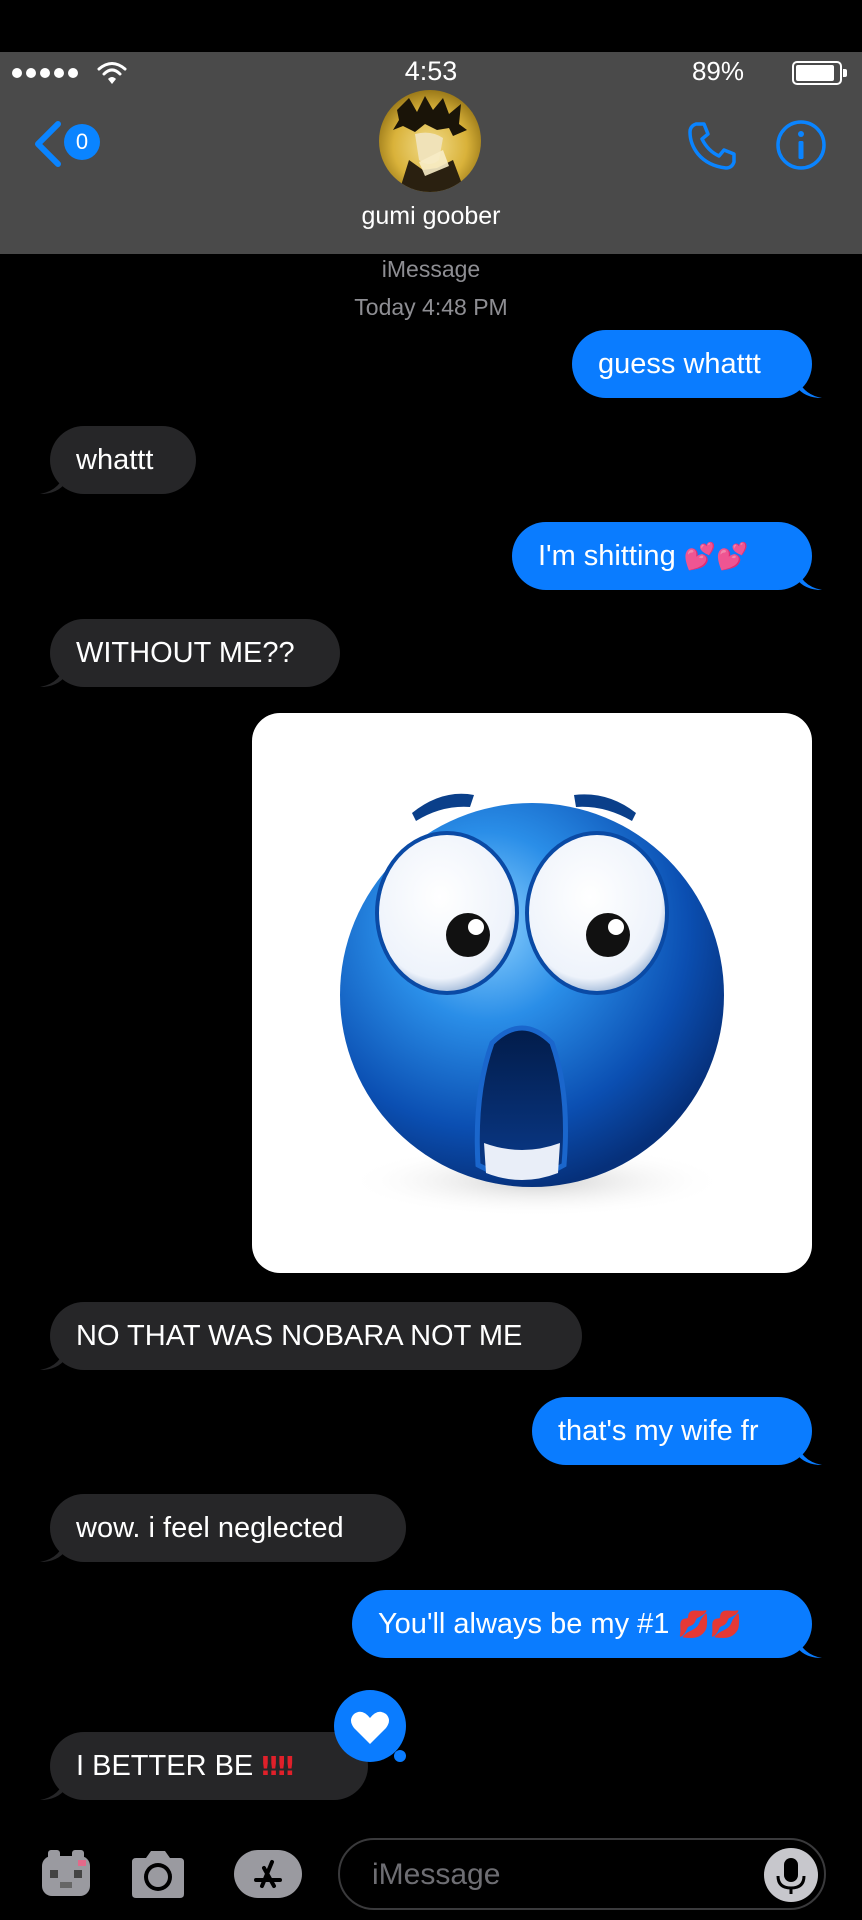  What do you see at coordinates (82, 142) in the screenshot?
I see `unread-count-badge: 0` at bounding box center [82, 142].